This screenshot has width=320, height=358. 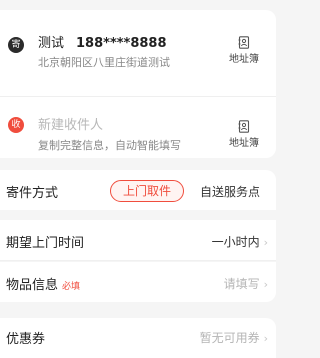 I want to click on coupon-row: 优惠券 暂无可用券 ›, so click(x=138, y=338).